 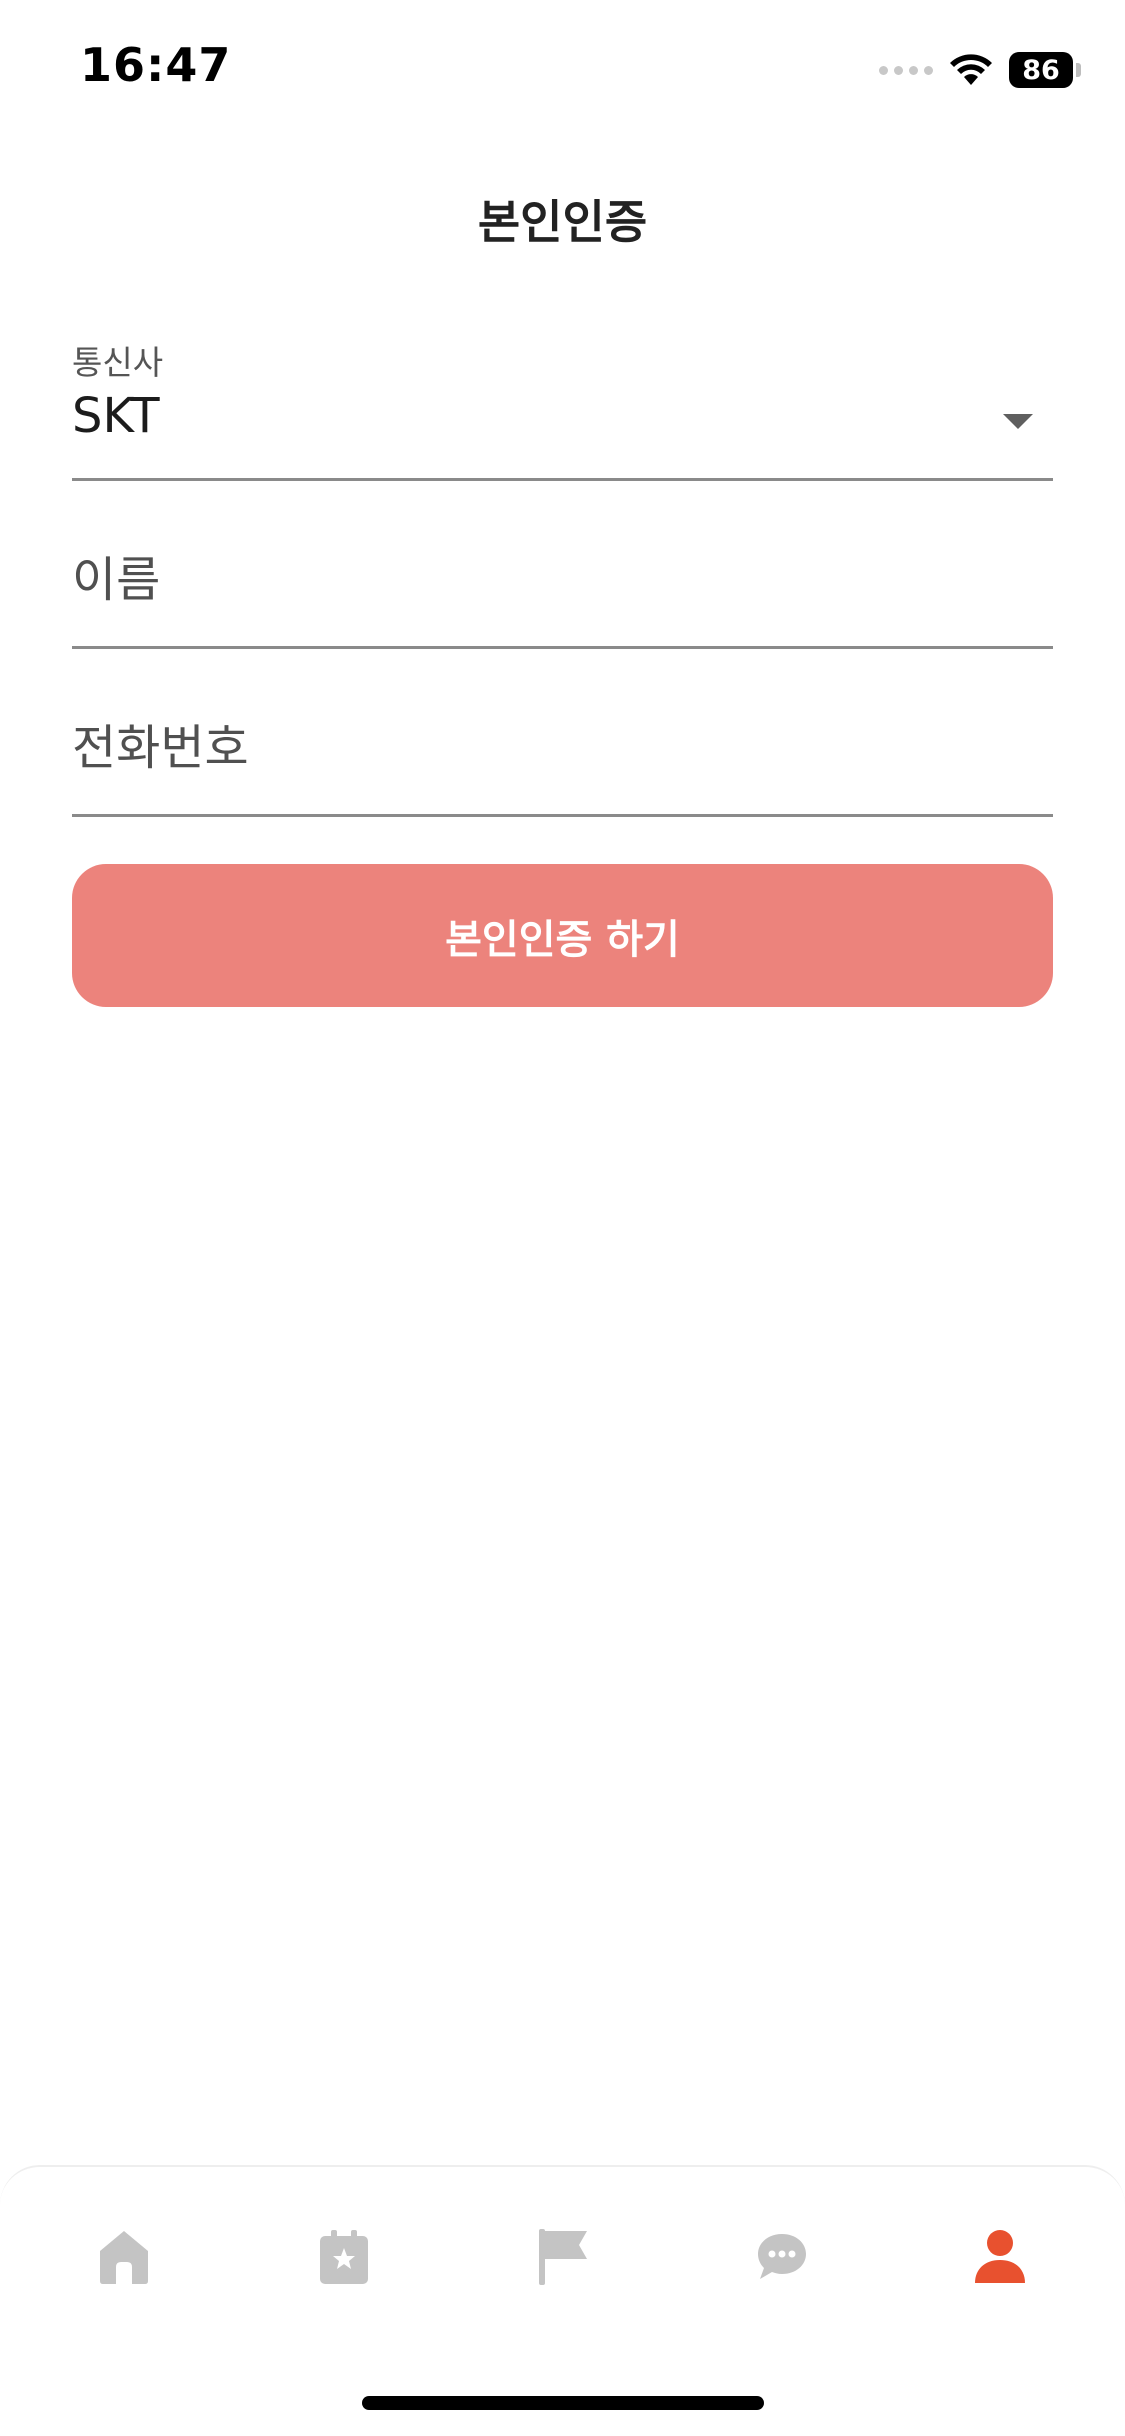 I want to click on carrier-value: SKT, so click(x=116, y=416).